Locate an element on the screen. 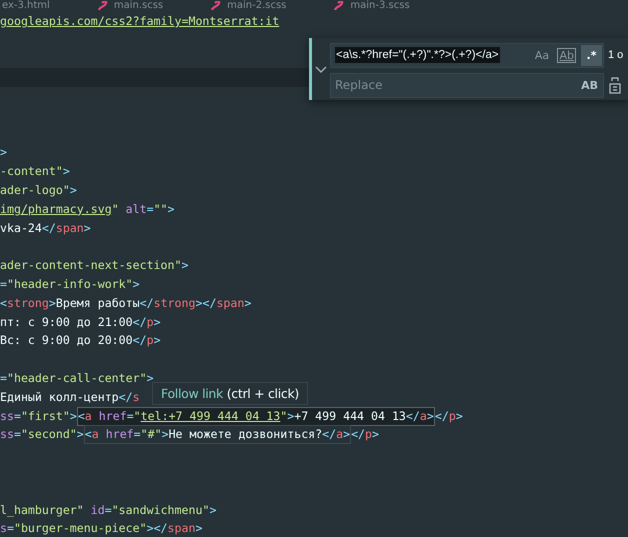 This screenshot has height=537, width=628. tab-label: ex-3.html is located at coordinates (26, 6).